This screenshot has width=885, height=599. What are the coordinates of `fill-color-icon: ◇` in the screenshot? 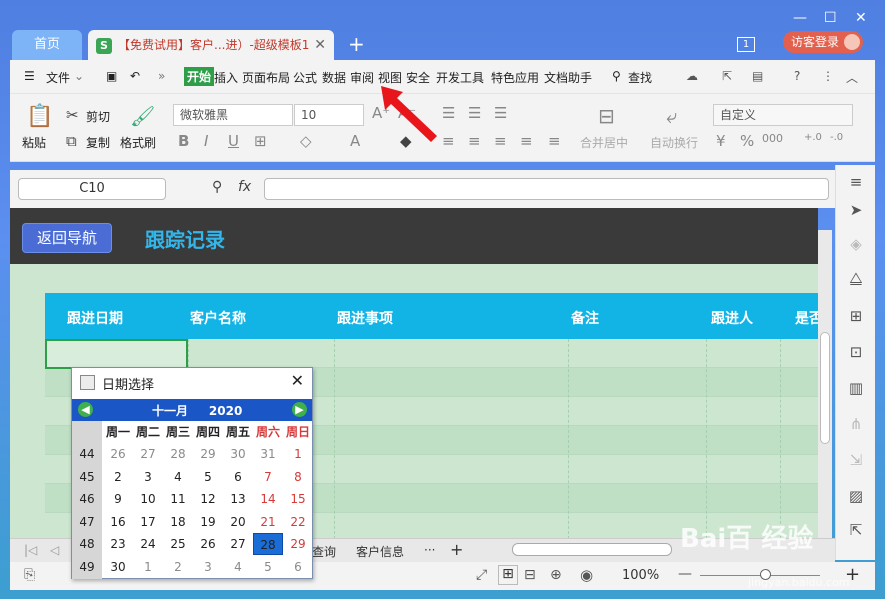 It's located at (306, 141).